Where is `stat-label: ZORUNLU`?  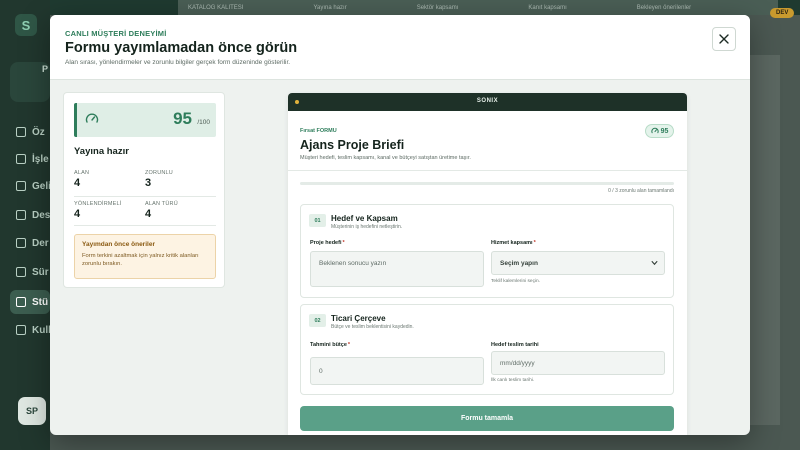
stat-label: ZORUNLU is located at coordinates (159, 173).